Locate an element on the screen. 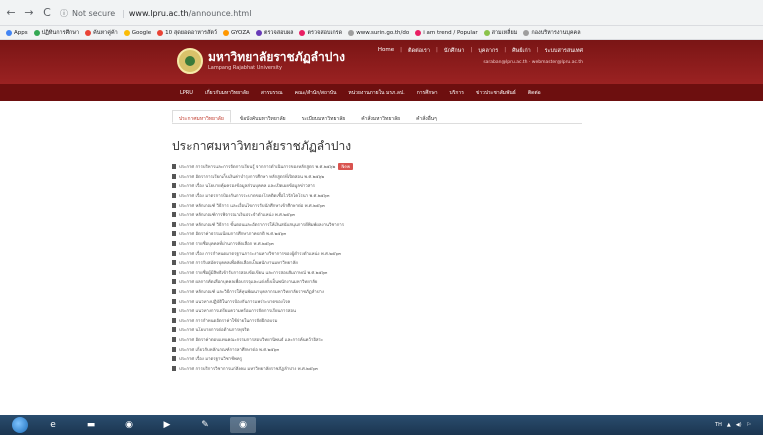  bookmark-item: ปฏิทินการศึกษา is located at coordinates (56, 33).